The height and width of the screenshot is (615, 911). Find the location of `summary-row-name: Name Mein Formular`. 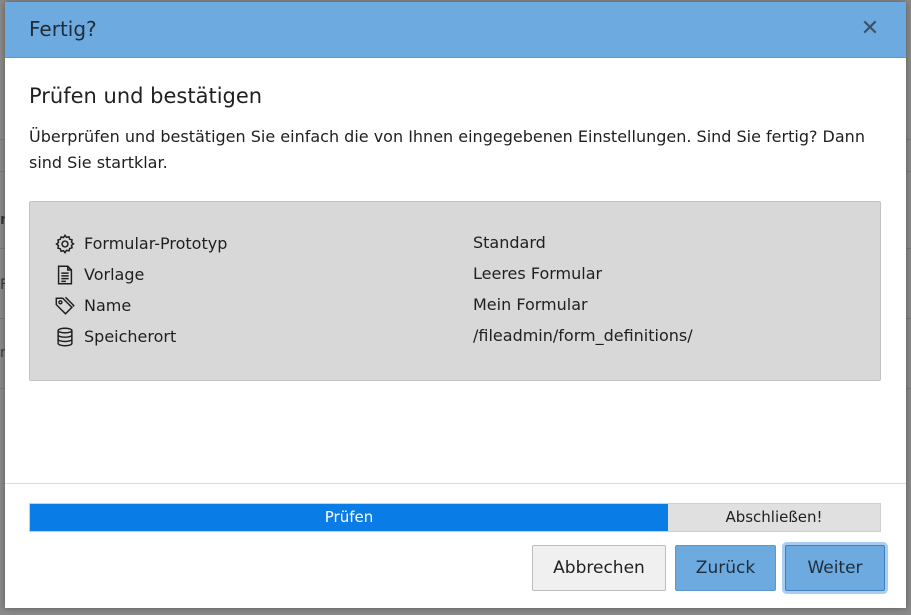

summary-row-name: Name Mein Formular is located at coordinates (454, 307).